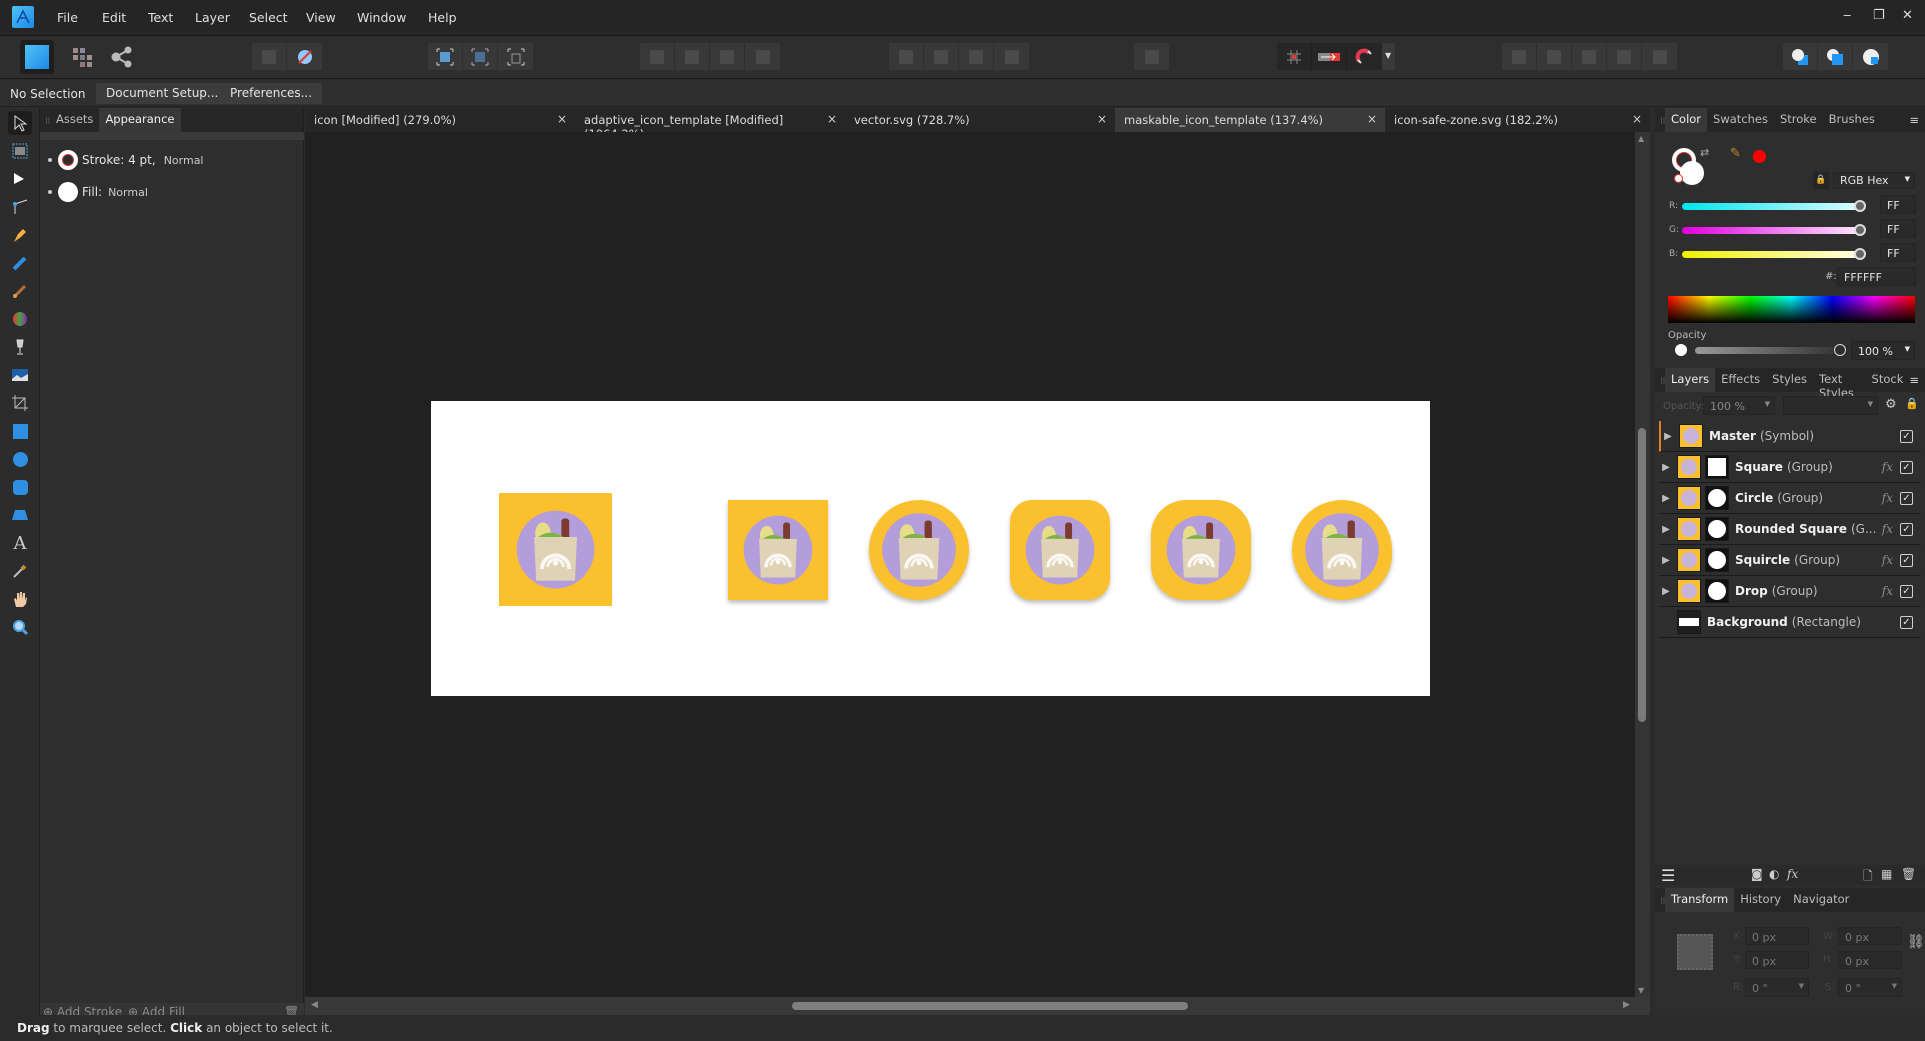  What do you see at coordinates (20, 179) in the screenshot?
I see `node-tool` at bounding box center [20, 179].